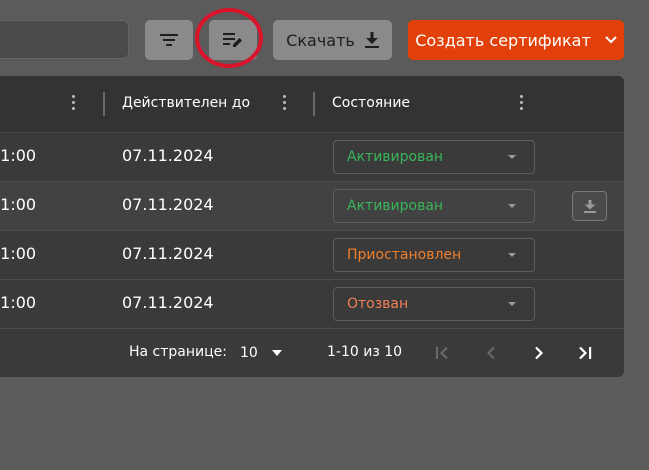 The width and height of the screenshot is (649, 470). I want to click on filter-icon, so click(169, 40).